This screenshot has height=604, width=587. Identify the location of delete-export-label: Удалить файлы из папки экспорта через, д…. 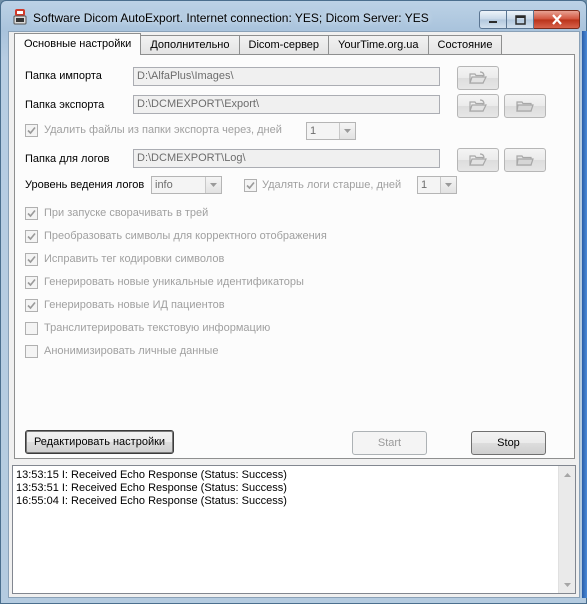
(163, 130).